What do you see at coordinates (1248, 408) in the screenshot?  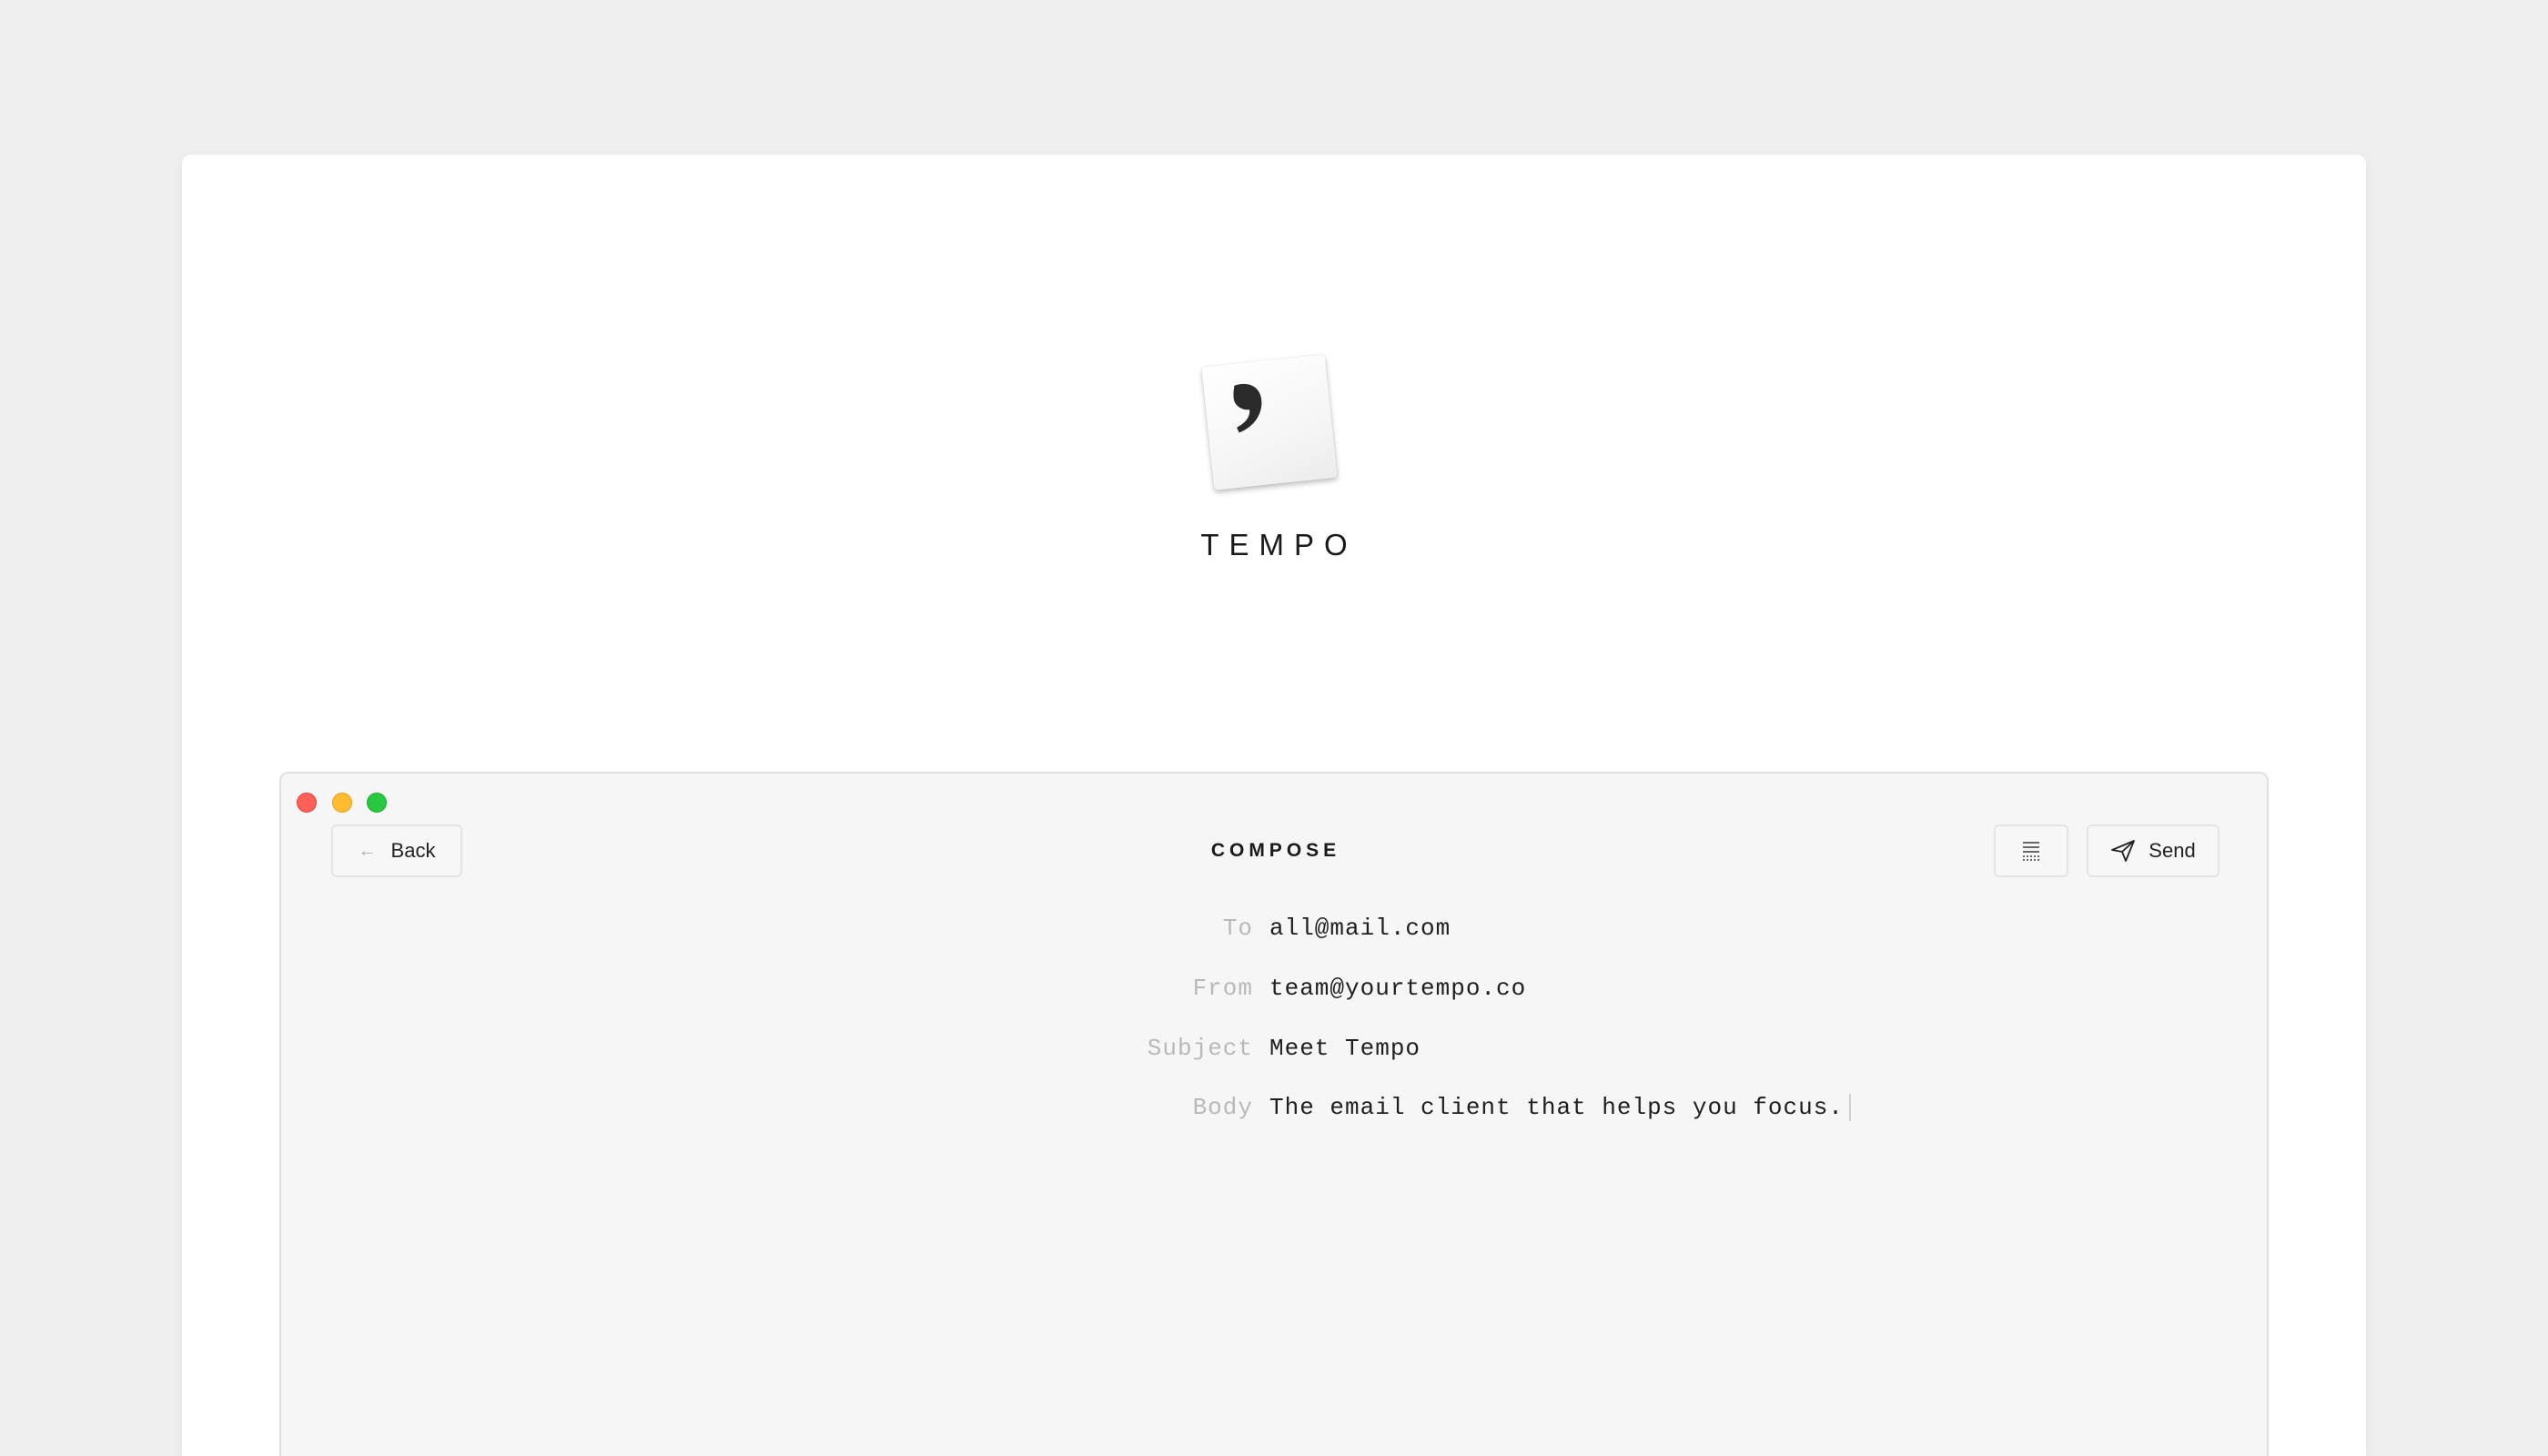 I see `comma-icon` at bounding box center [1248, 408].